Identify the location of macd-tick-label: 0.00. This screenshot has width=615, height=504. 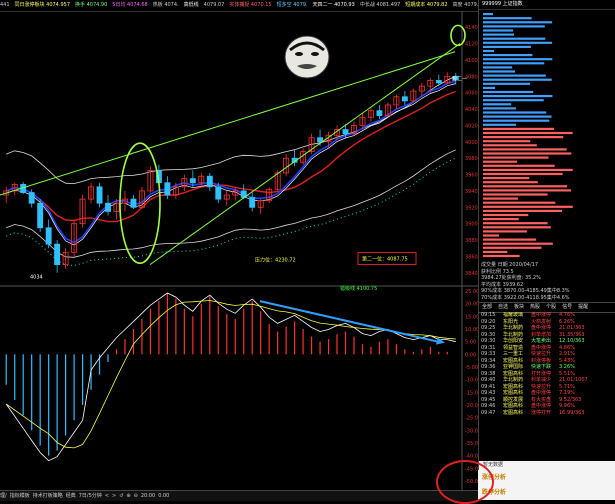
(470, 355).